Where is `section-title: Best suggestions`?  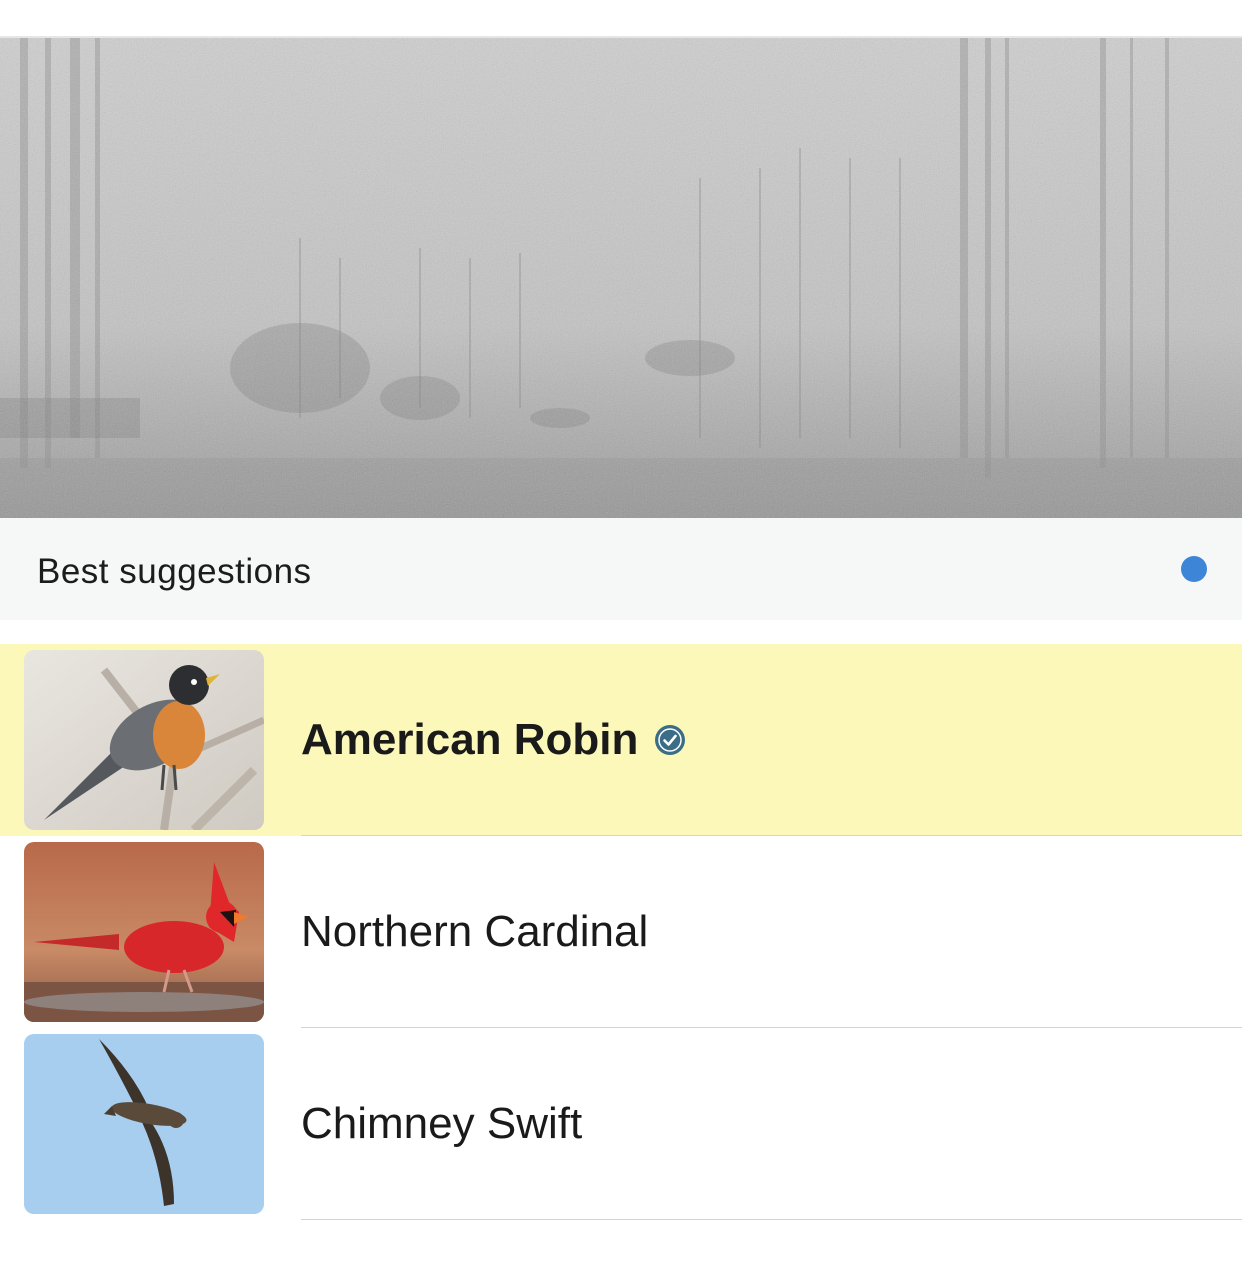 section-title: Best suggestions is located at coordinates (174, 571).